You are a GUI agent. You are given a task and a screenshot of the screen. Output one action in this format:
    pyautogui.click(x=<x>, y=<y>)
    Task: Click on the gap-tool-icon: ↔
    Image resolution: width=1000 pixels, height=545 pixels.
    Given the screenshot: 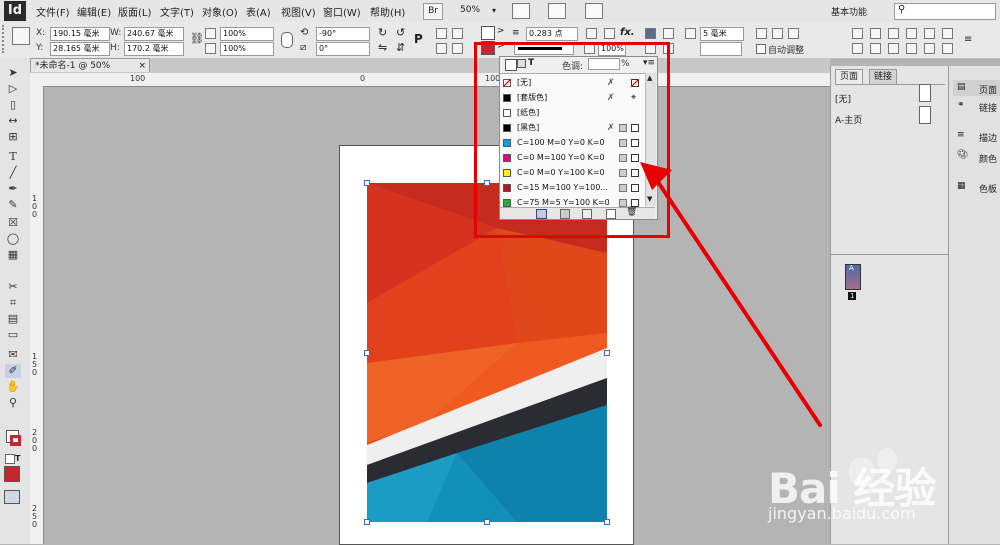 What is the action you would take?
    pyautogui.click(x=13, y=121)
    